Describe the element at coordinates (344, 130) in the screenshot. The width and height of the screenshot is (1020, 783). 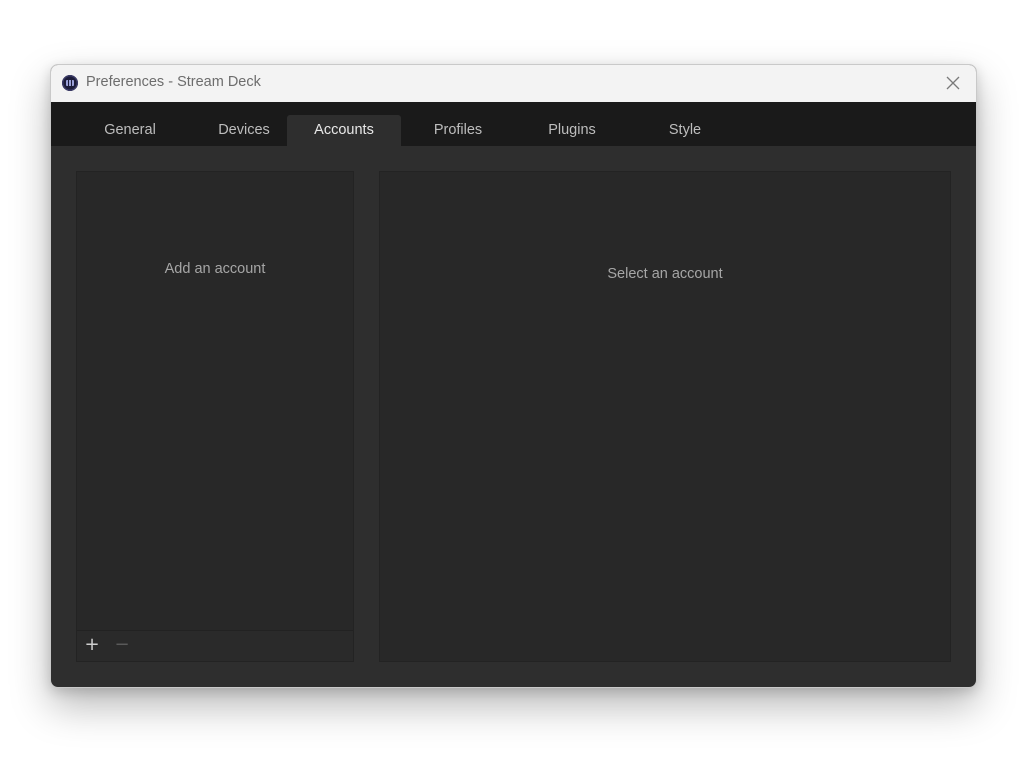
I see `tab-accounts: Accounts` at that location.